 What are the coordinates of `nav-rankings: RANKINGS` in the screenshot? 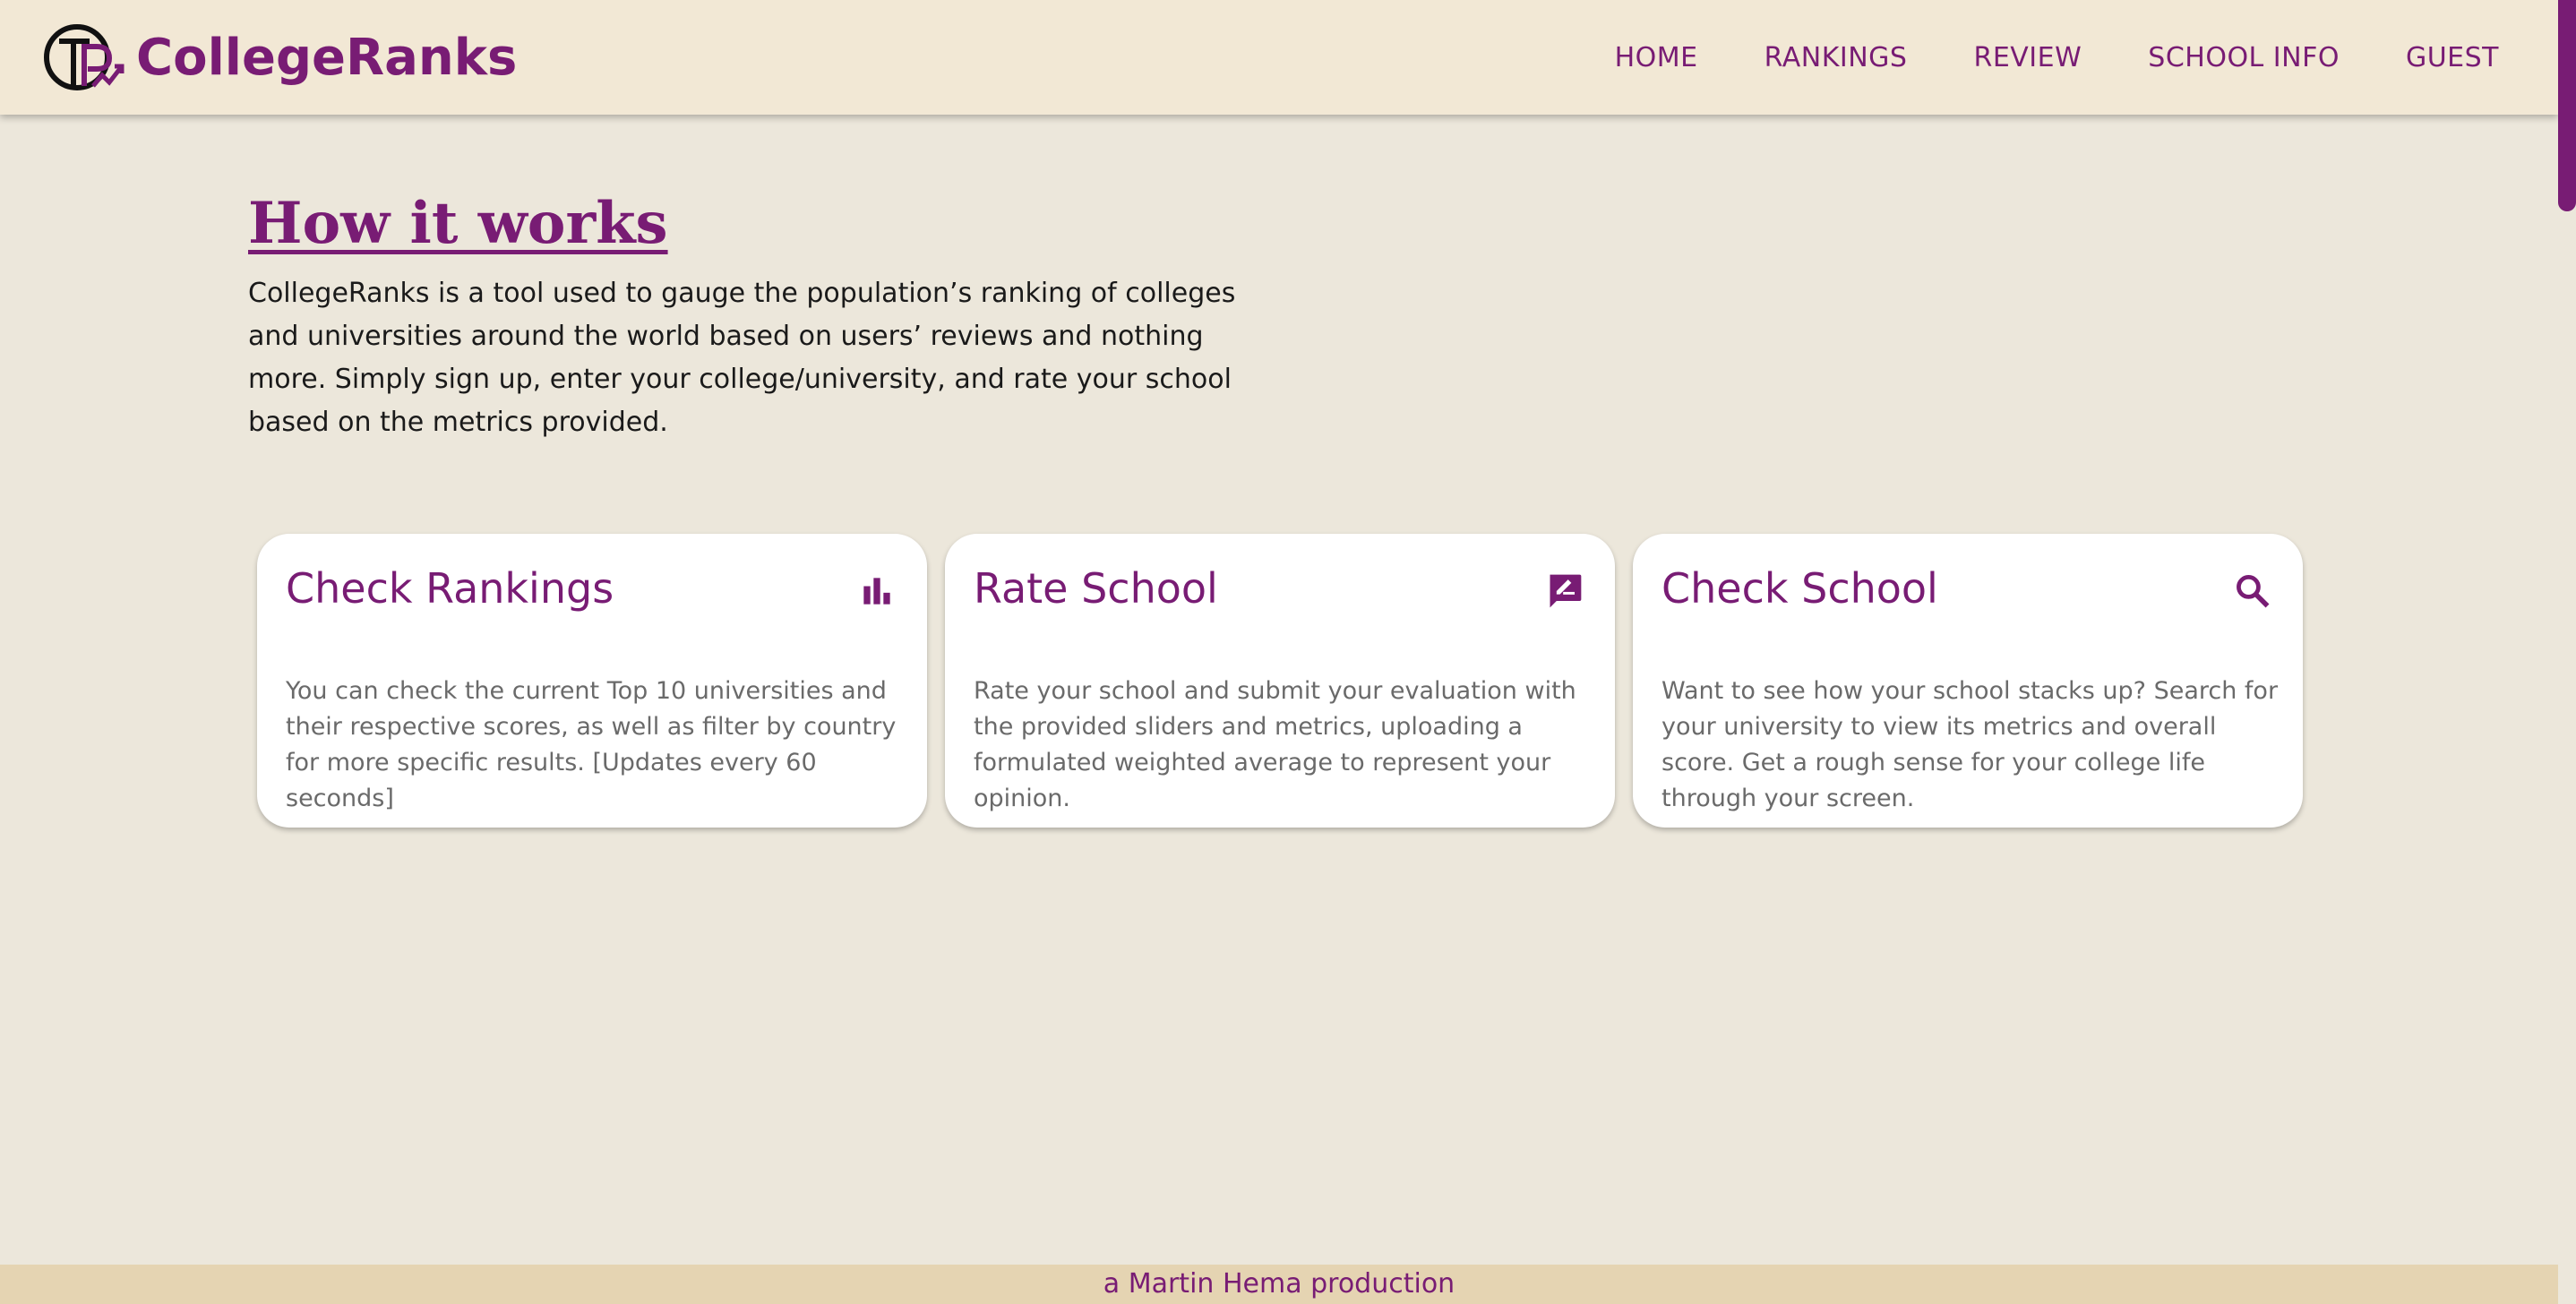 It's located at (1836, 58).